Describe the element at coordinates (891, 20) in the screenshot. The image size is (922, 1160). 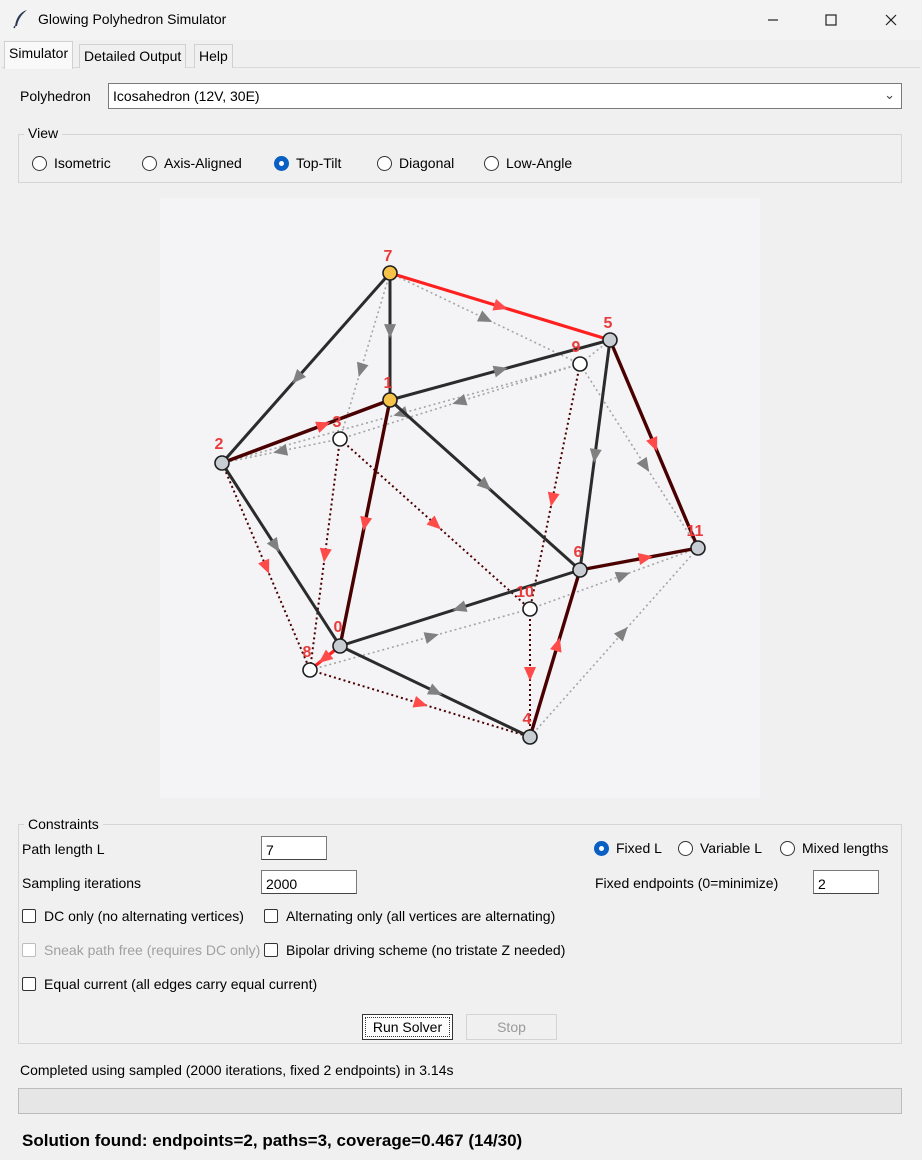
I see `close-button` at that location.